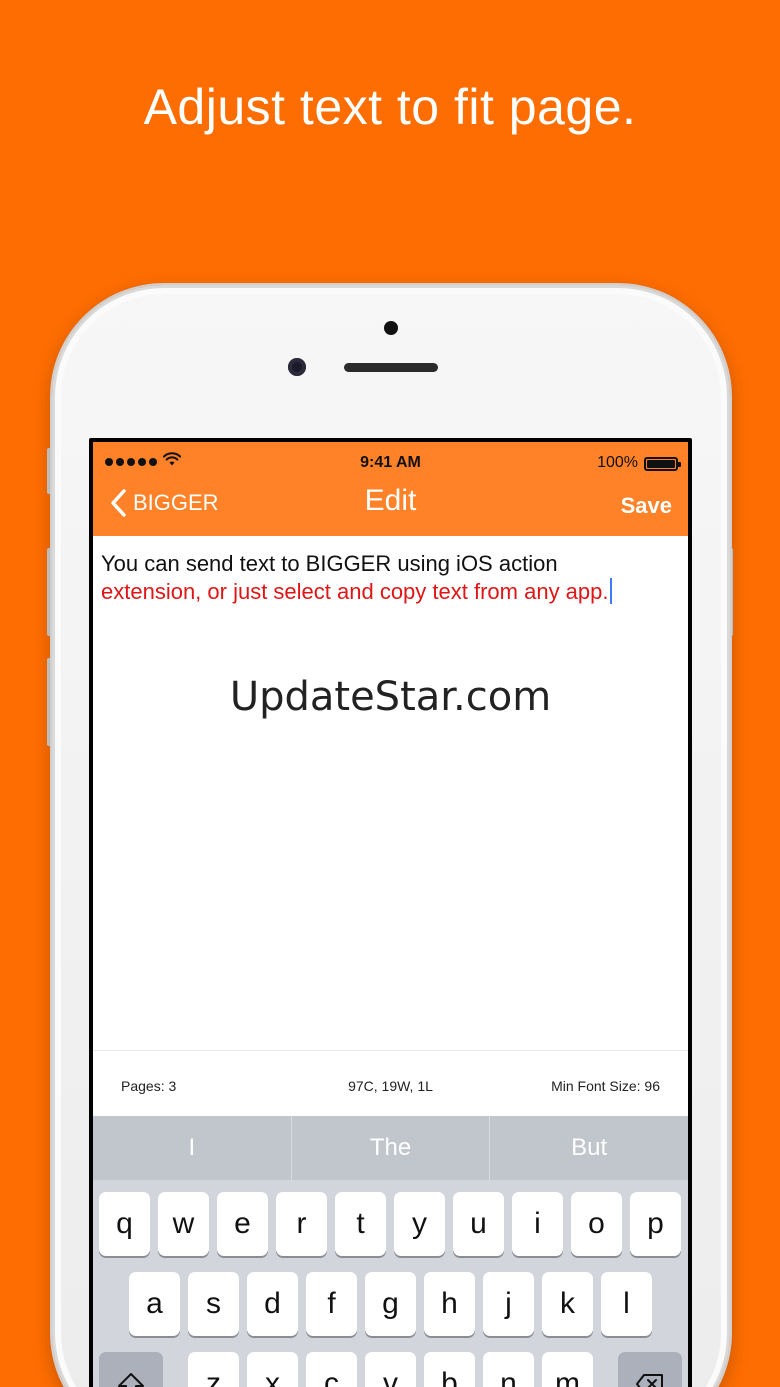 The height and width of the screenshot is (1387, 780). I want to click on battery-percent: 100%, so click(617, 462).